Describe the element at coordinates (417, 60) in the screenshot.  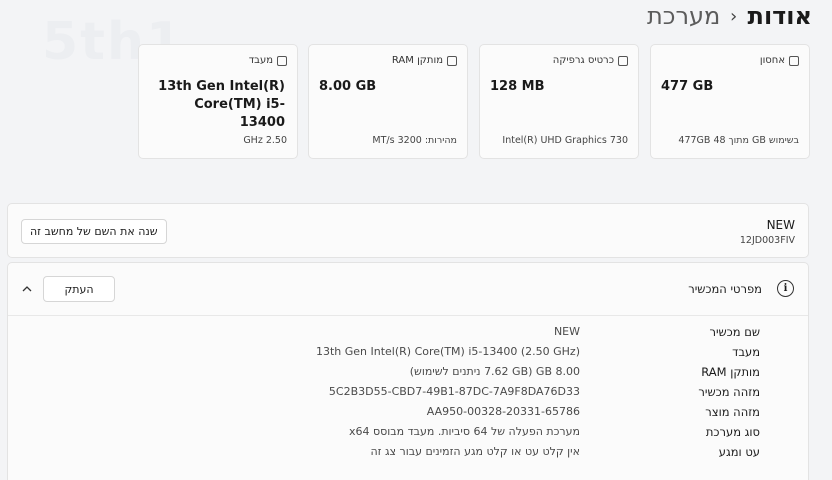
I see `card-label: מותקן RAM` at that location.